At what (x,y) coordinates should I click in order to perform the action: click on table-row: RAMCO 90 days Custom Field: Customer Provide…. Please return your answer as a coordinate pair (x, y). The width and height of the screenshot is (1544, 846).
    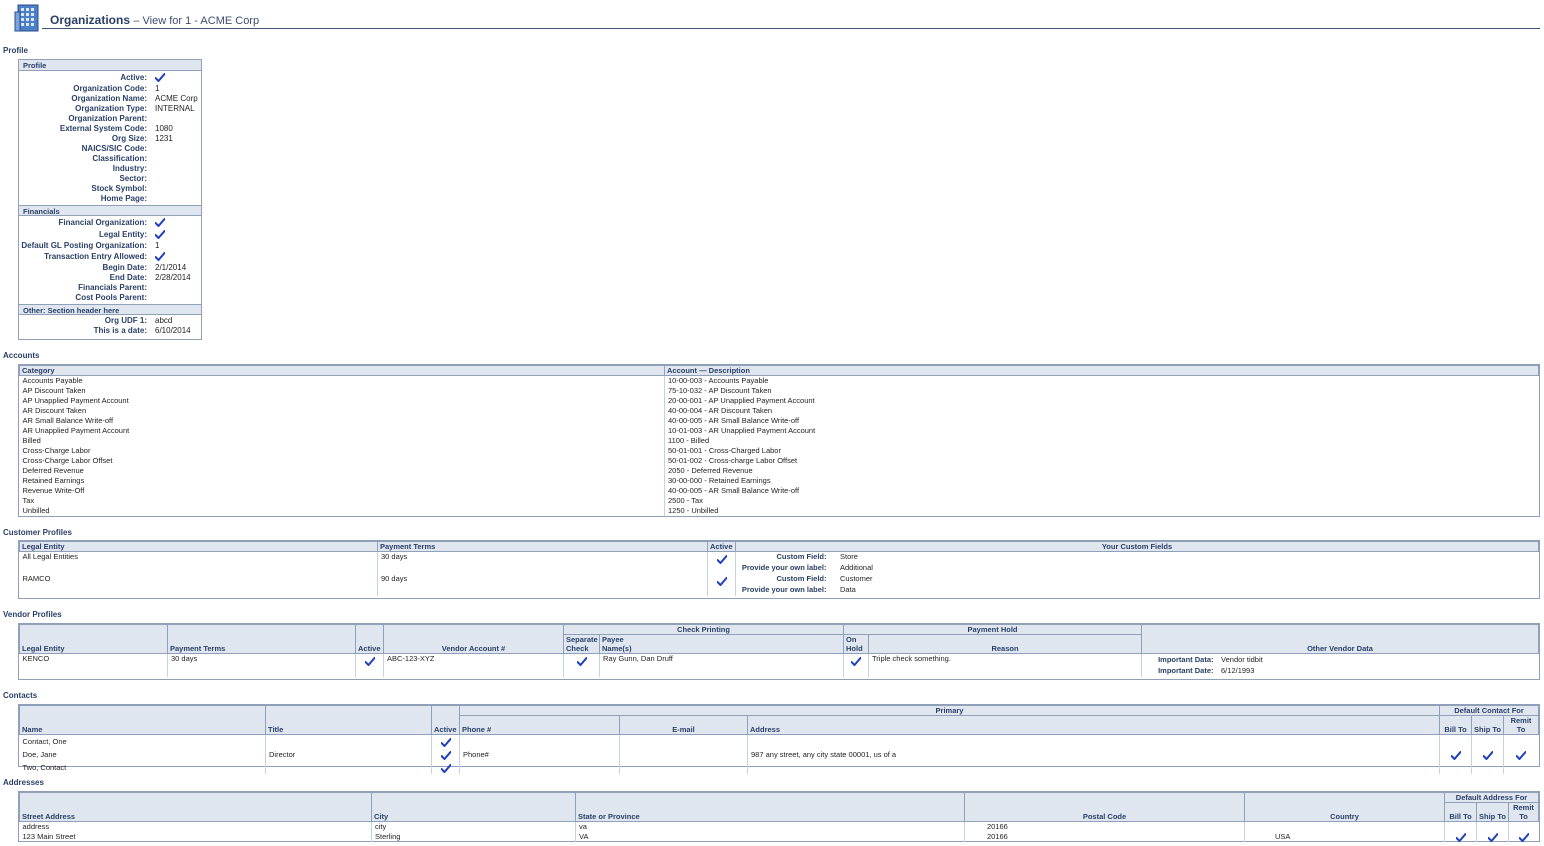
    Looking at the image, I should click on (779, 585).